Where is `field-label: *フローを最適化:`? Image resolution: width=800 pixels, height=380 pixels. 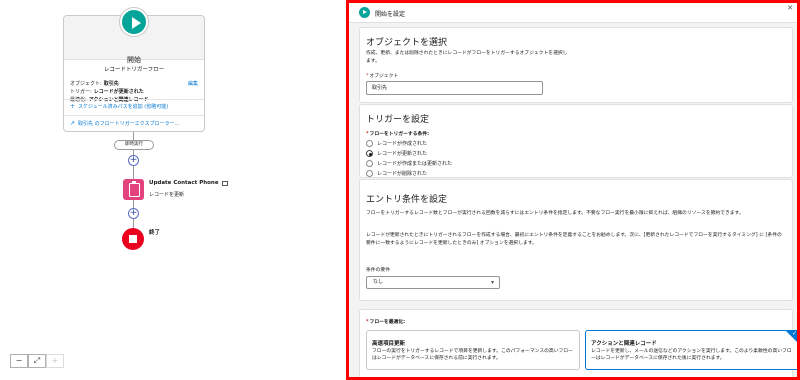
field-label: *フローを最適化: is located at coordinates (385, 321).